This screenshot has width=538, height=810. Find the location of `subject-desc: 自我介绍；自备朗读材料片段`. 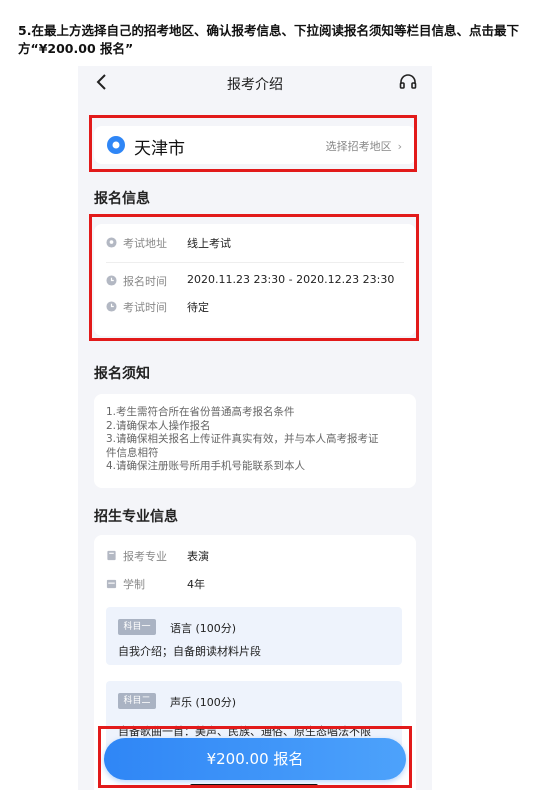

subject-desc: 自我介绍；自备朗读材料片段 is located at coordinates (189, 651).